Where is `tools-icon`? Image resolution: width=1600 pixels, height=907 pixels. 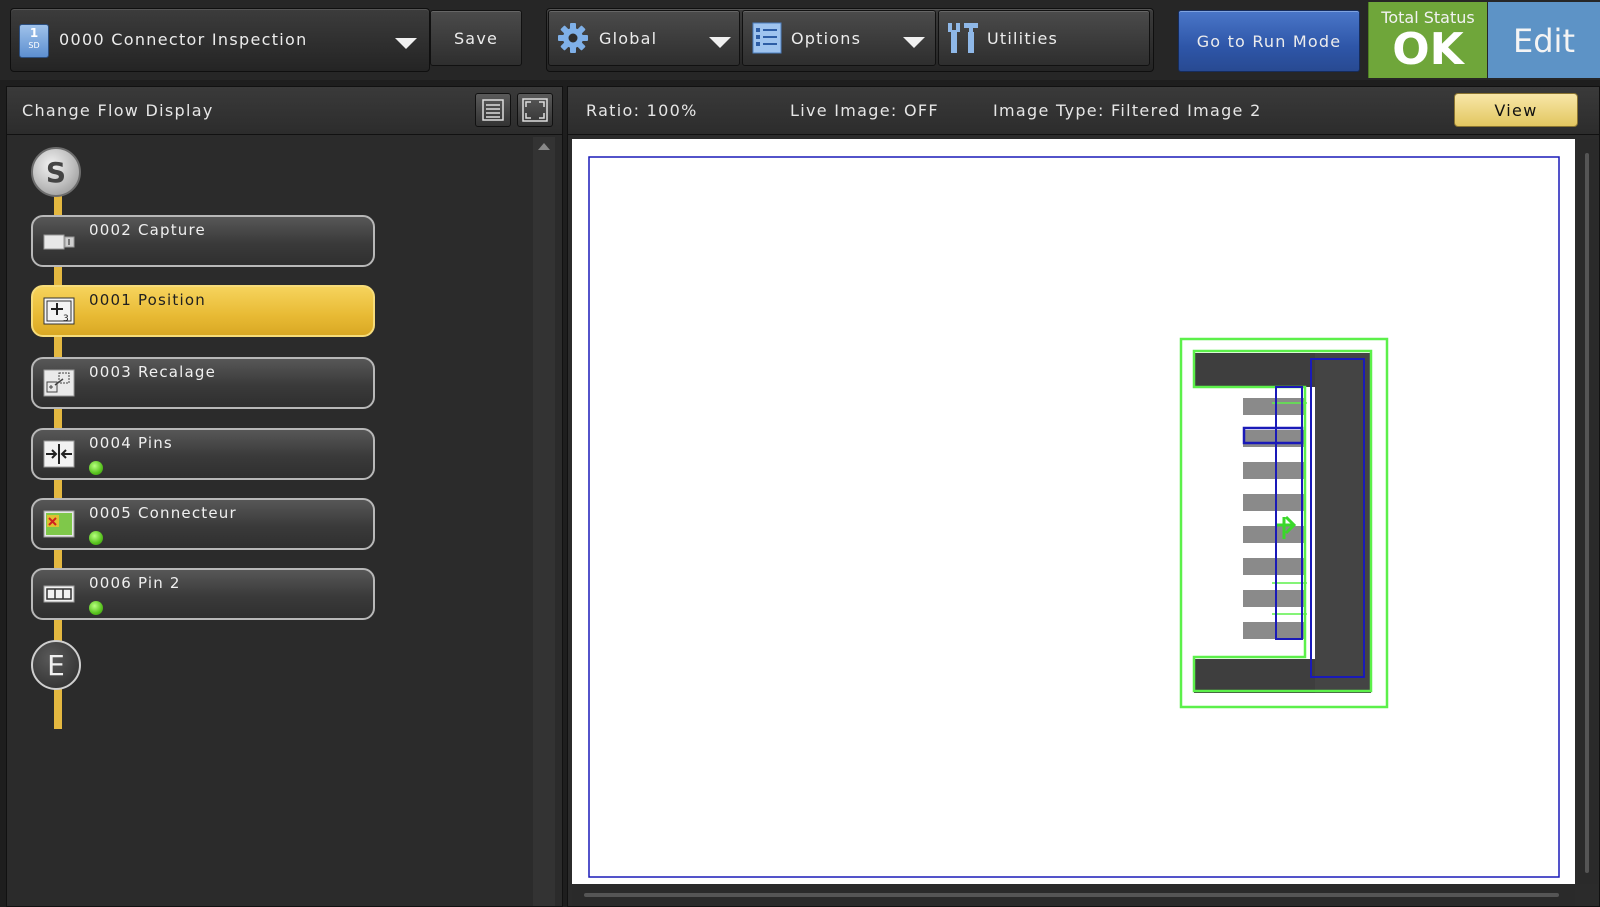 tools-icon is located at coordinates (963, 38).